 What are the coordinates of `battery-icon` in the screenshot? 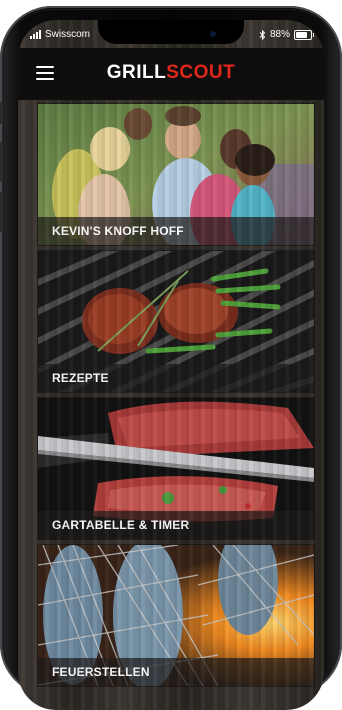 It's located at (304, 34).